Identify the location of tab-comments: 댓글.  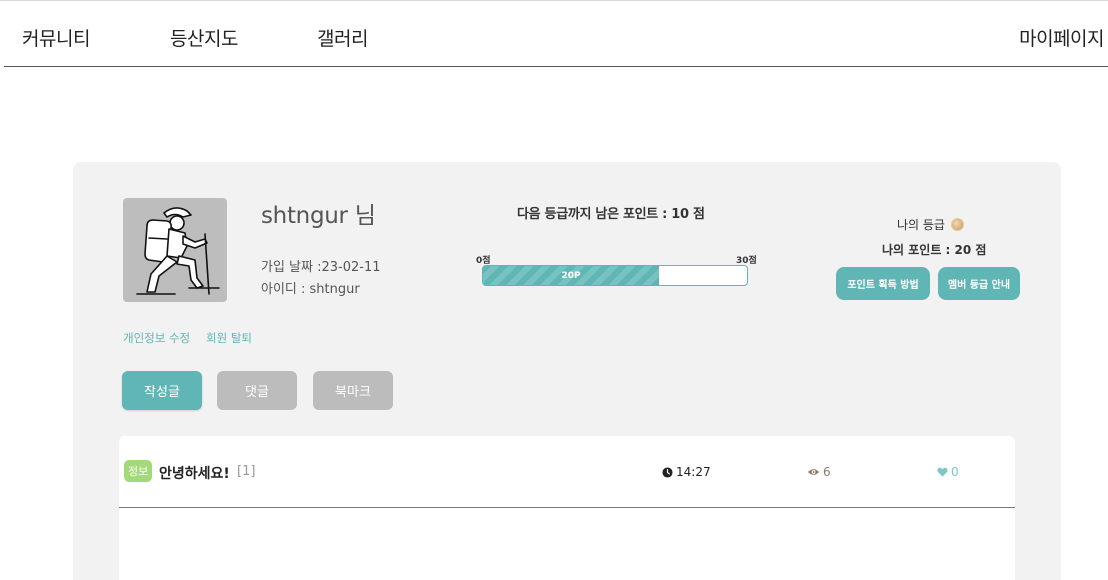
(257, 390).